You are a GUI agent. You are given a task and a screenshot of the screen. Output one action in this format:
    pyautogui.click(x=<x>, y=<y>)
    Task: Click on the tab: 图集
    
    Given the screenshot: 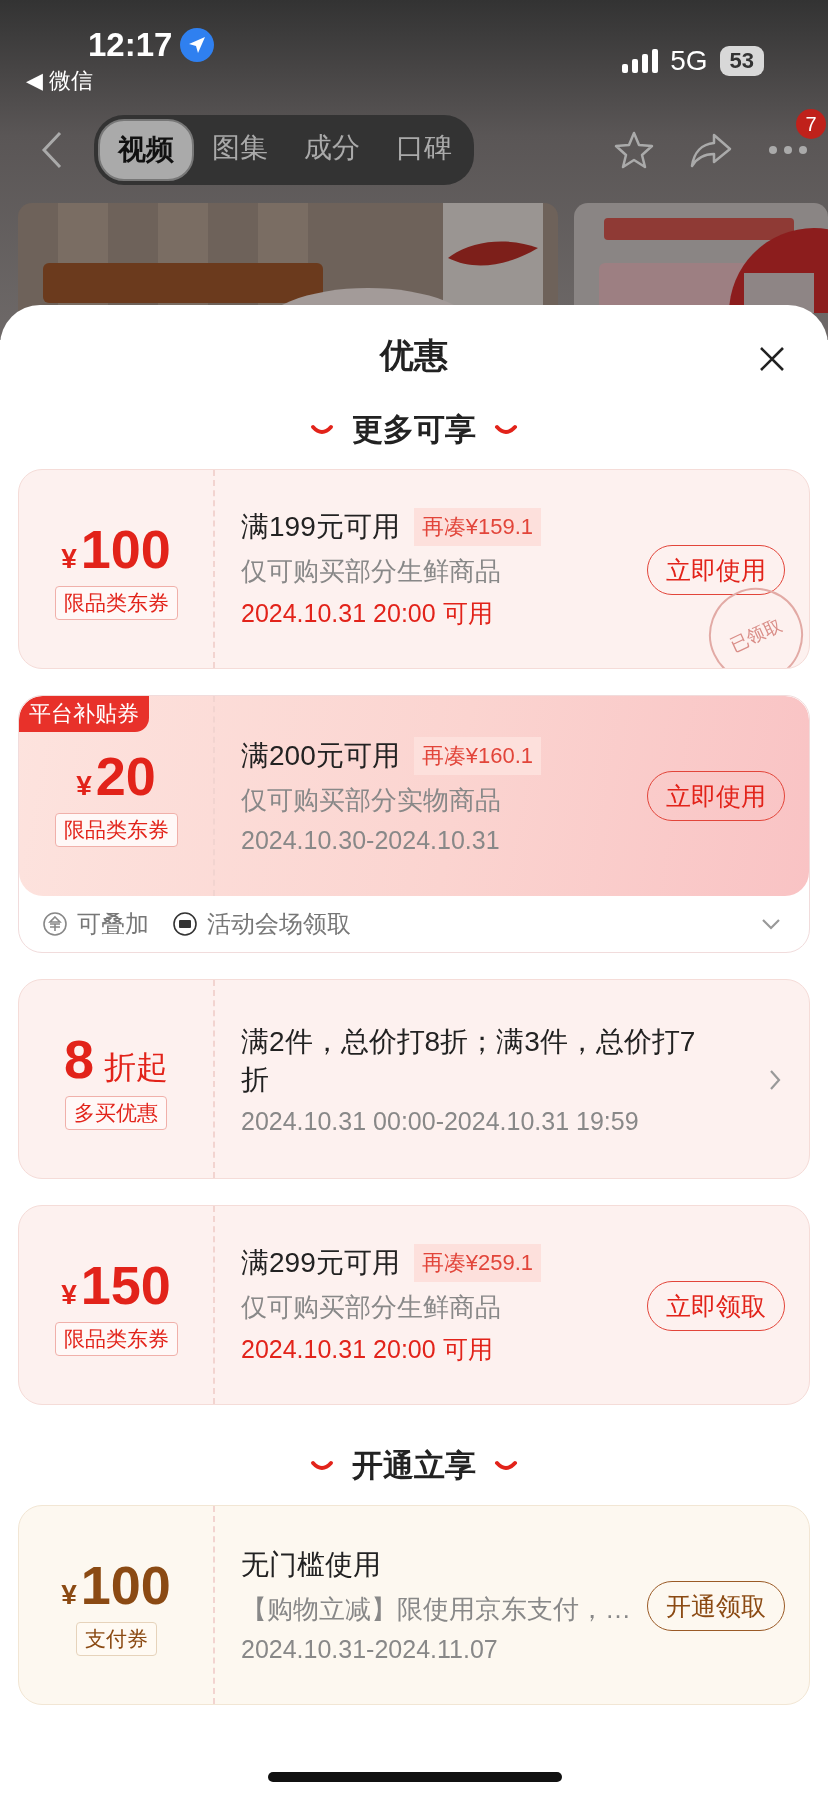 What is the action you would take?
    pyautogui.click(x=240, y=150)
    